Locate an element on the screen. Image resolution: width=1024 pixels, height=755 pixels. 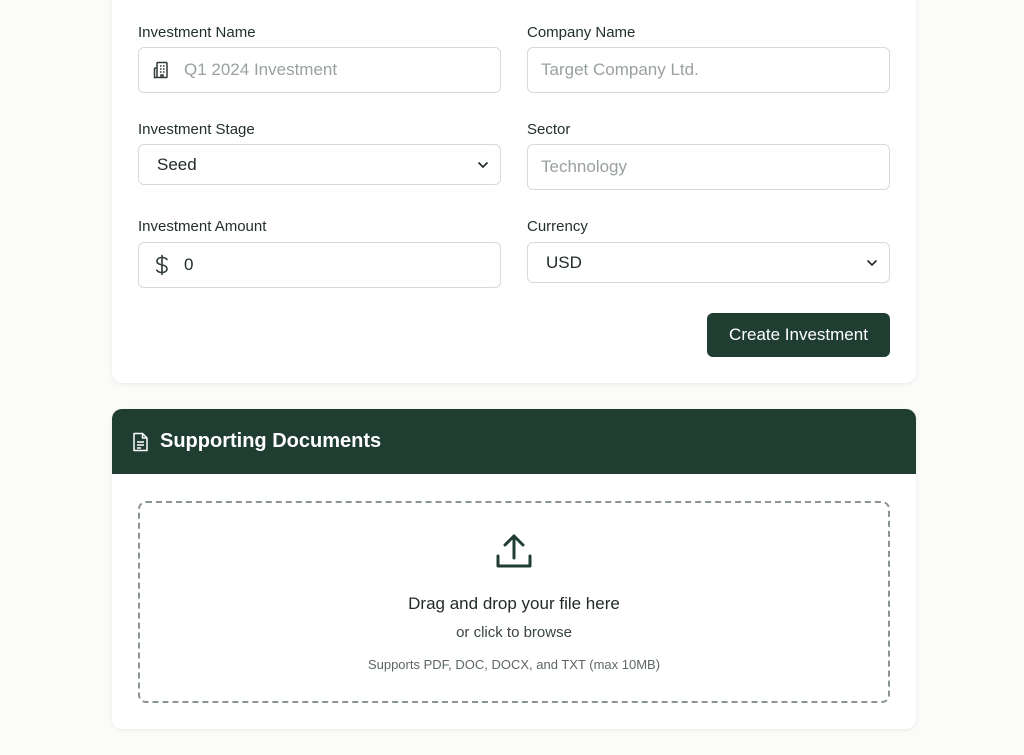
investment-stage-label: Investment Stage is located at coordinates (196, 129).